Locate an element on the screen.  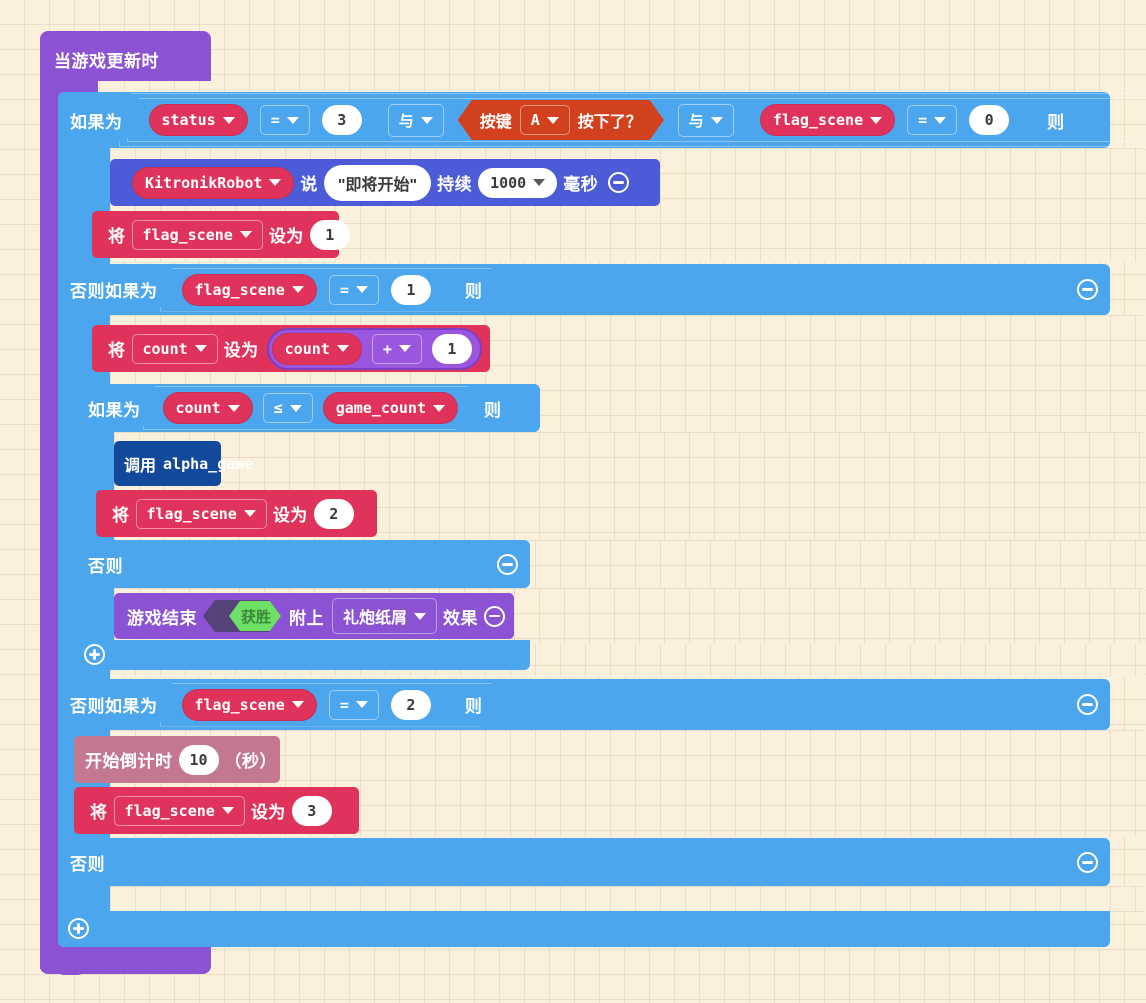
collapse-else-final-icon is located at coordinates (1087, 862).